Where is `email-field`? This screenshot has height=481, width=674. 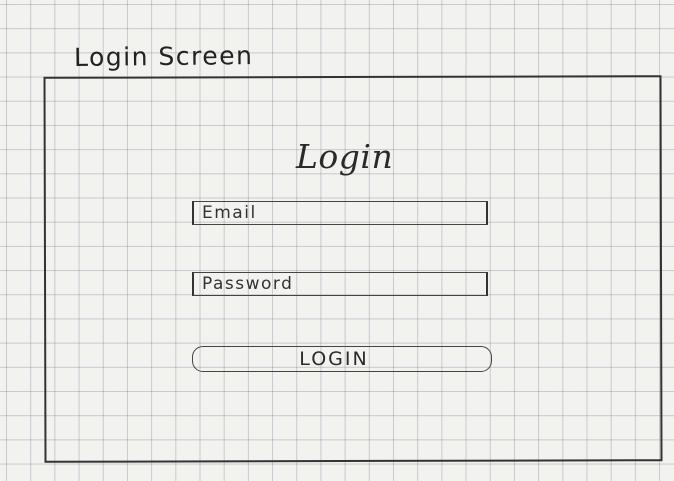
email-field is located at coordinates (340, 213).